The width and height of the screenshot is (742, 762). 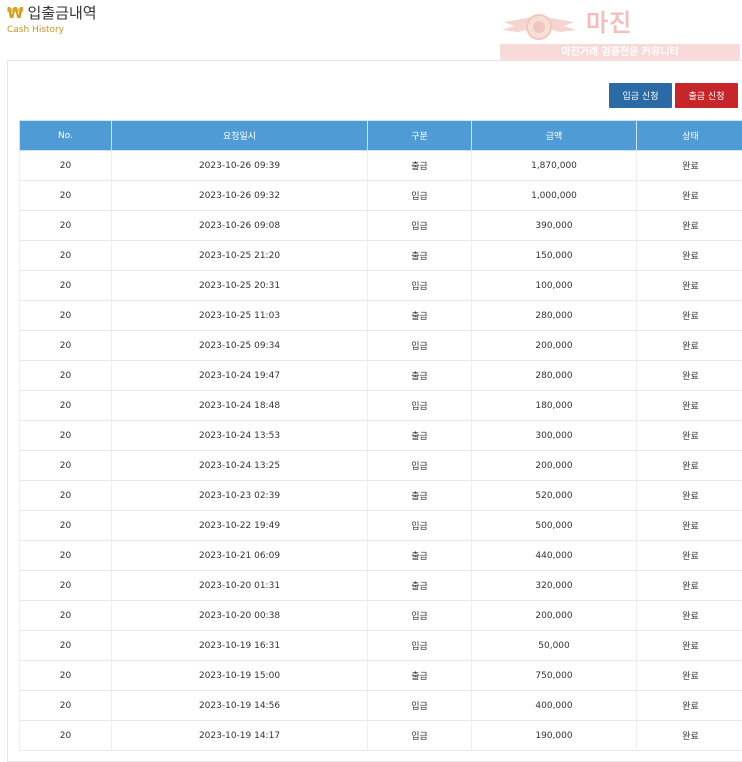 I want to click on column-header-kind: 구분, so click(x=420, y=136).